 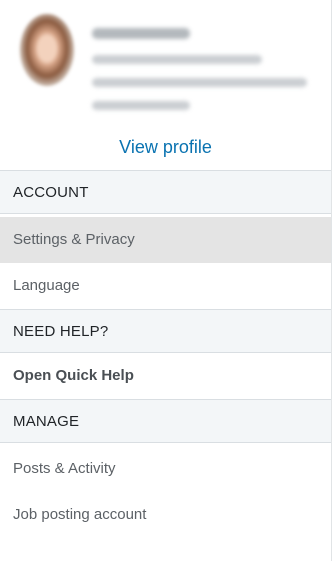 What do you see at coordinates (165, 515) in the screenshot?
I see `menu-item-job-posting-account: Job posting account` at bounding box center [165, 515].